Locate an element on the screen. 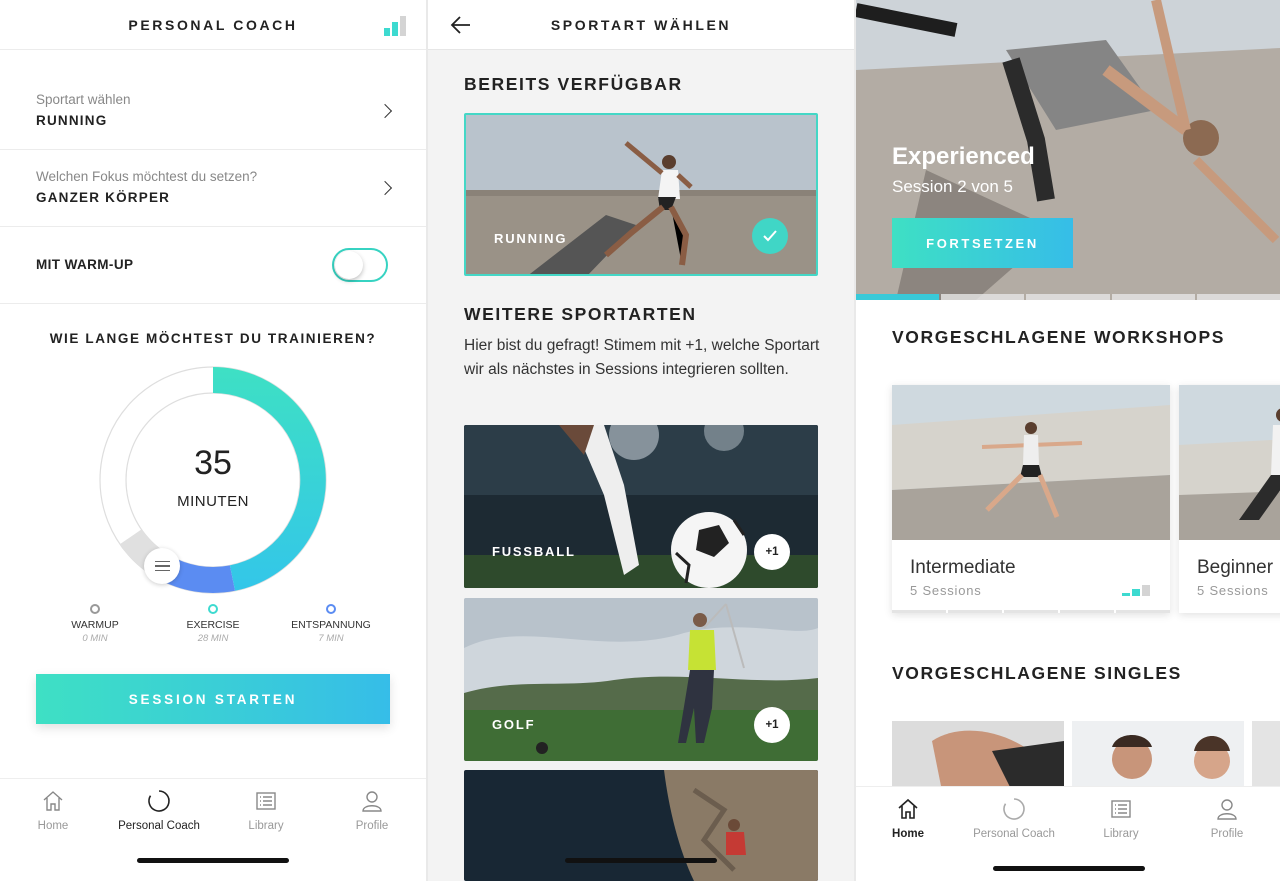  legend-relaxation-minutes: 7 MIN is located at coordinates (331, 638).